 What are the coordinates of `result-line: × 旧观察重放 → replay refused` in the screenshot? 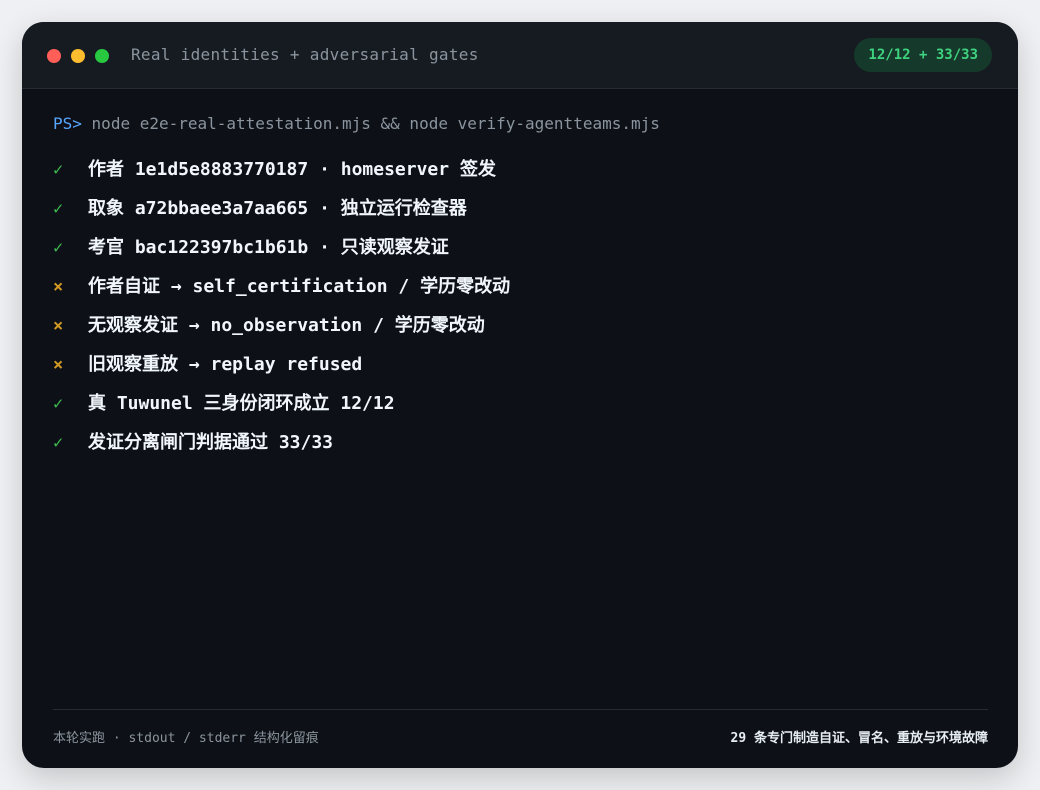 It's located at (520, 373).